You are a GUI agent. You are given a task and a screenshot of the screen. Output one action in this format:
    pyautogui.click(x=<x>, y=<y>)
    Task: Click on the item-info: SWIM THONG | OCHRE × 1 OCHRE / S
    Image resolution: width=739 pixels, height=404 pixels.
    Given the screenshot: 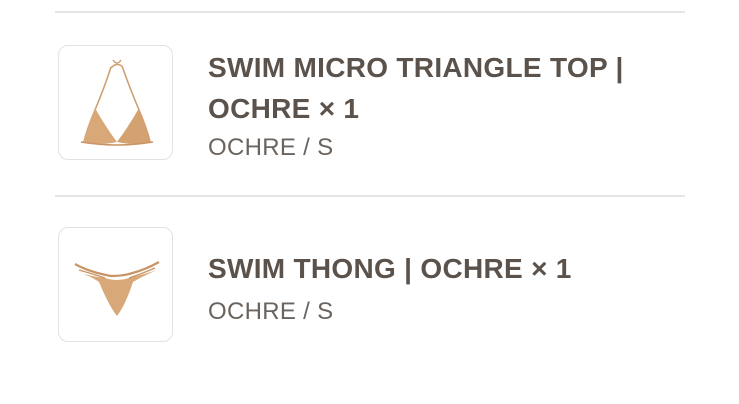 What is the action you would take?
    pyautogui.click(x=443, y=287)
    